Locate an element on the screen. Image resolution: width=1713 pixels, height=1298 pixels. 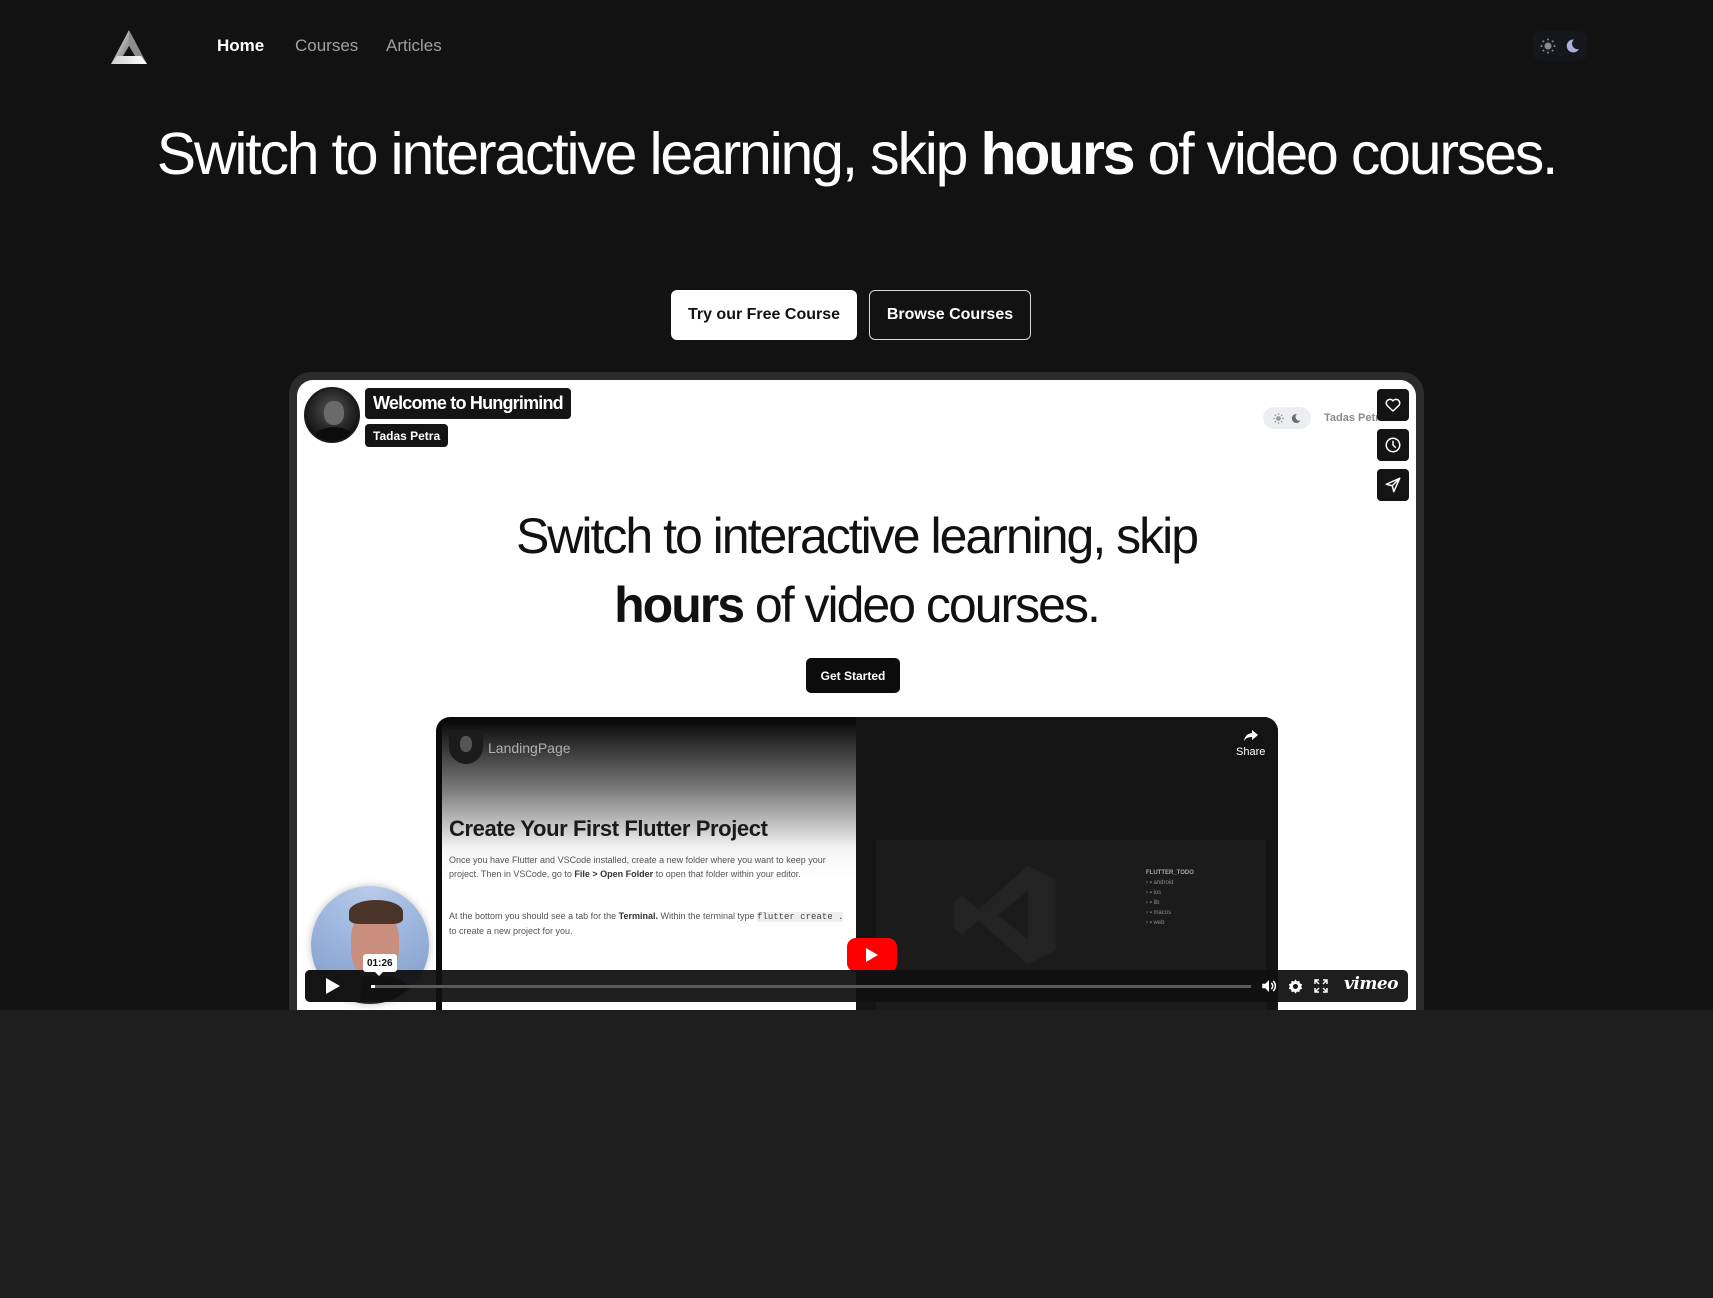
explorer-item: › ▪ ios is located at coordinates (1154, 893).